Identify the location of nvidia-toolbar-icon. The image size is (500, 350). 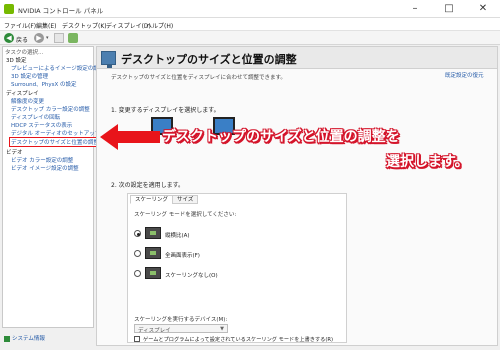
(73, 38).